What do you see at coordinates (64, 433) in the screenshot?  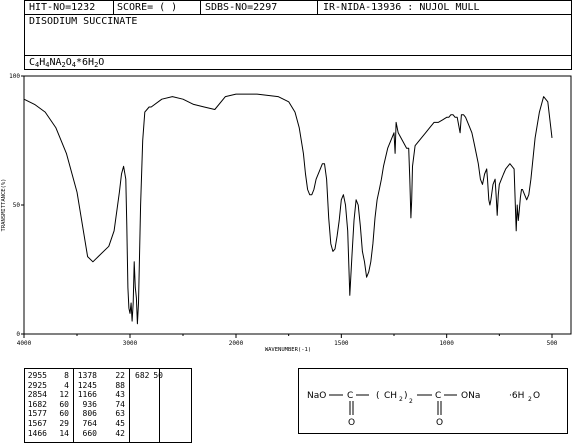 I see `peak-transmittance: 14` at bounding box center [64, 433].